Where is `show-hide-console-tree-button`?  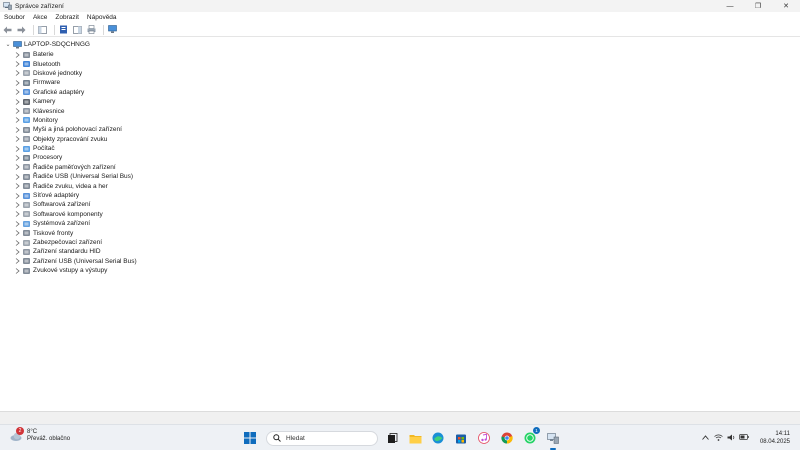 show-hide-console-tree-button is located at coordinates (42, 29).